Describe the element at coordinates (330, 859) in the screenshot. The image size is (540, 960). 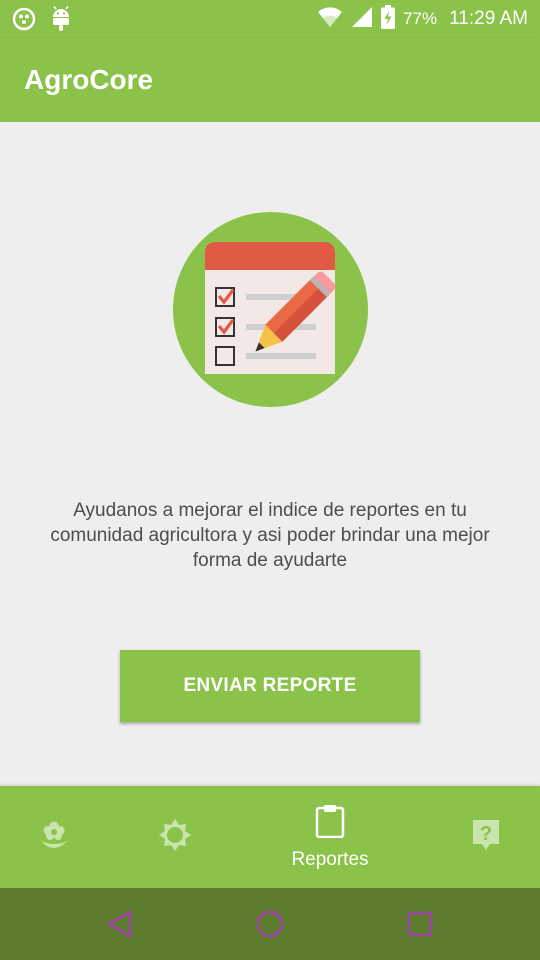
I see `nav-label-reportes: Reportes` at that location.